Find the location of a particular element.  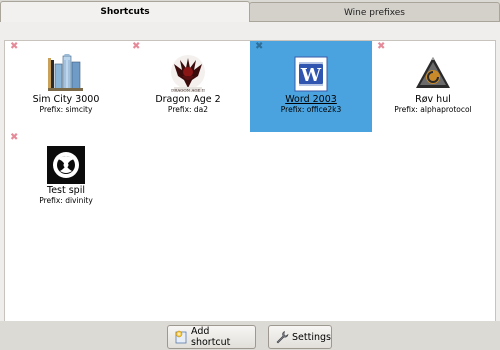

shortcut-item: ✖ W Word 2003 Prefix: office2k3 is located at coordinates (311, 86).